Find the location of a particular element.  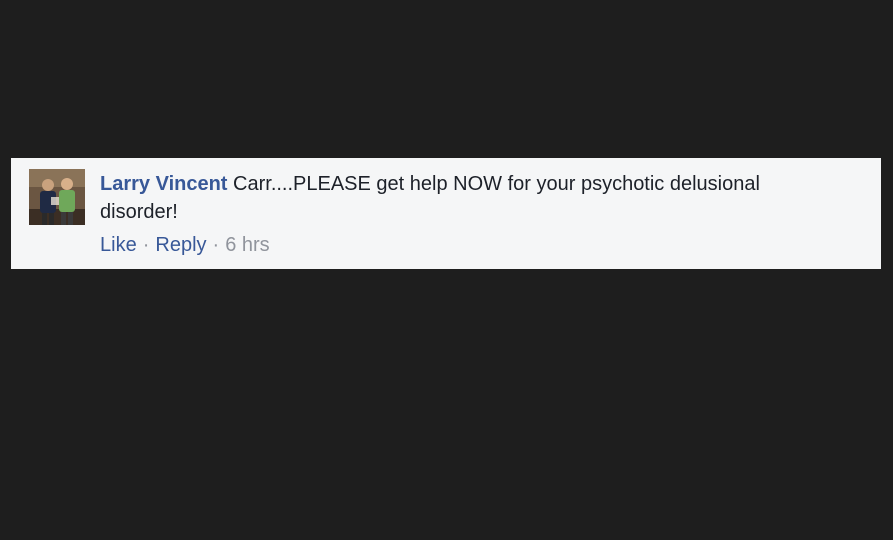

profile-photo-icon is located at coordinates (57, 197).